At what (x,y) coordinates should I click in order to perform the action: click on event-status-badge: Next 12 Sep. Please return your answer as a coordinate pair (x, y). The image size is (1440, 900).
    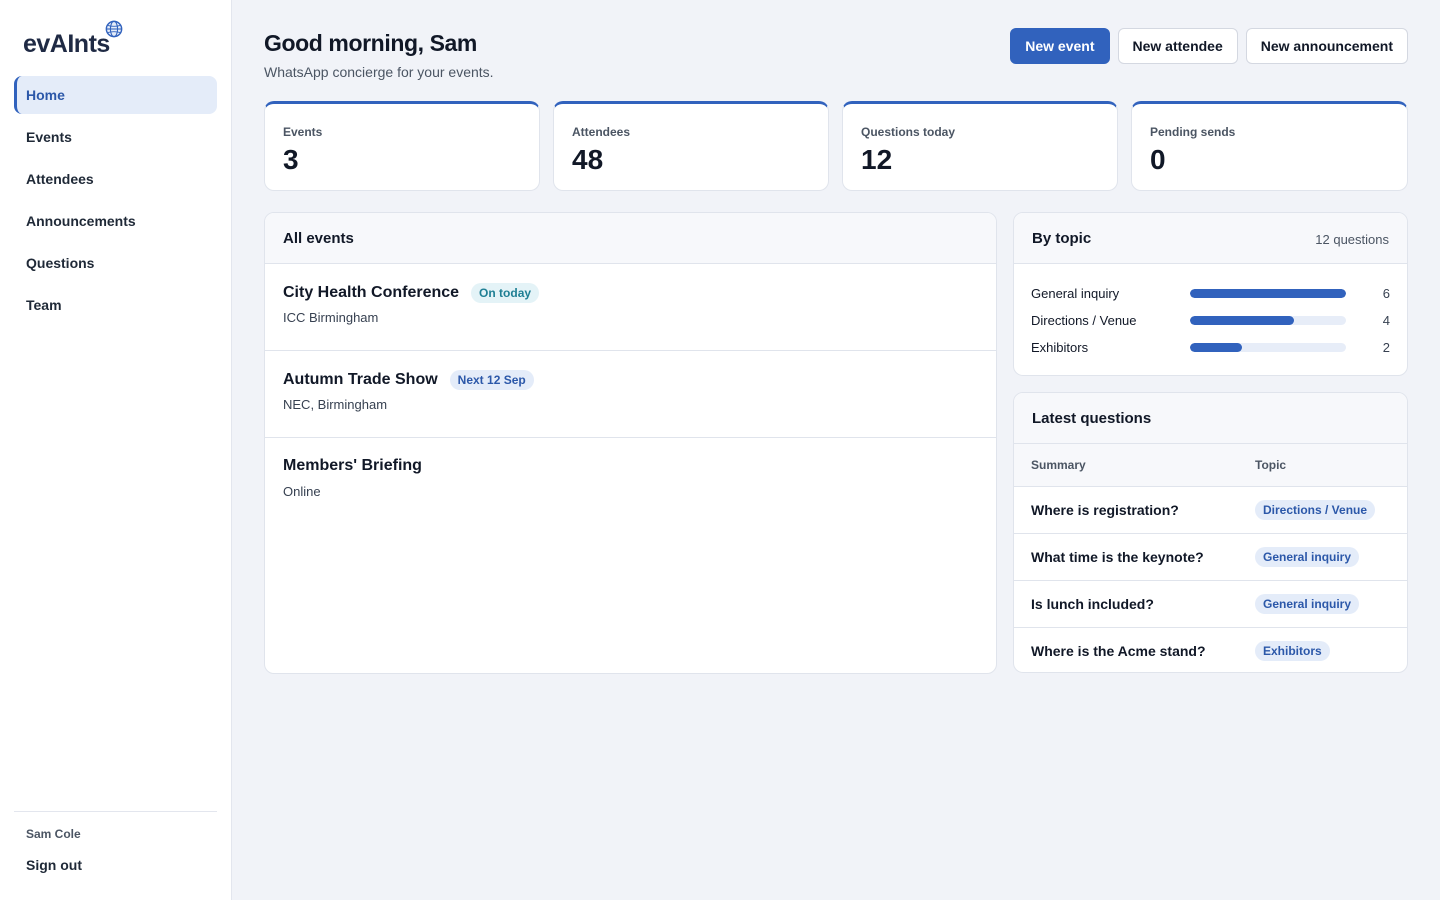
    Looking at the image, I should click on (491, 380).